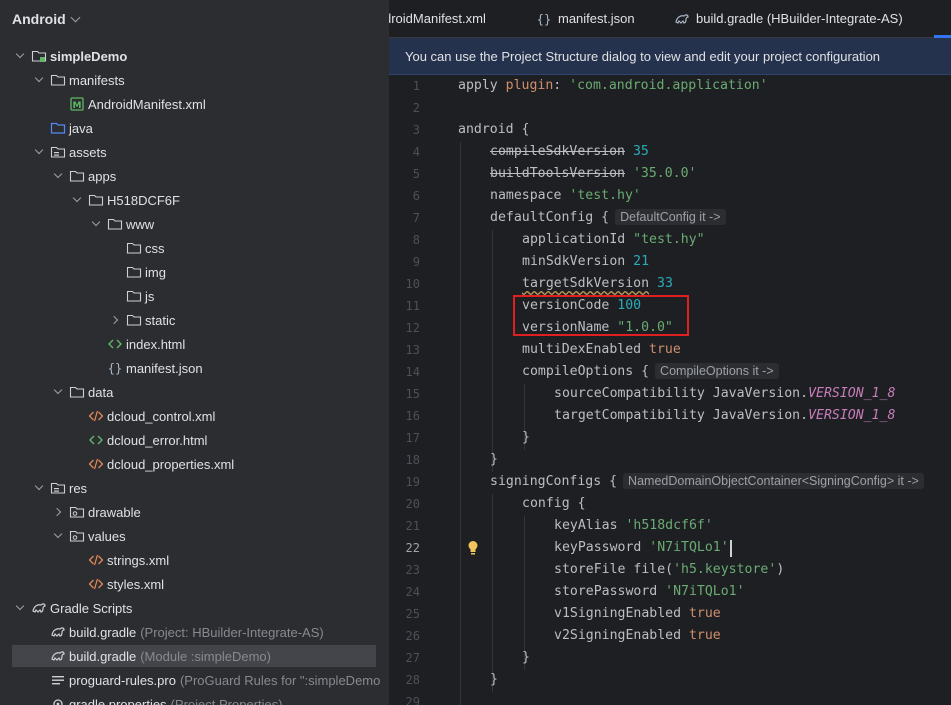  Describe the element at coordinates (77, 224) in the screenshot. I see `tree-item: www` at that location.